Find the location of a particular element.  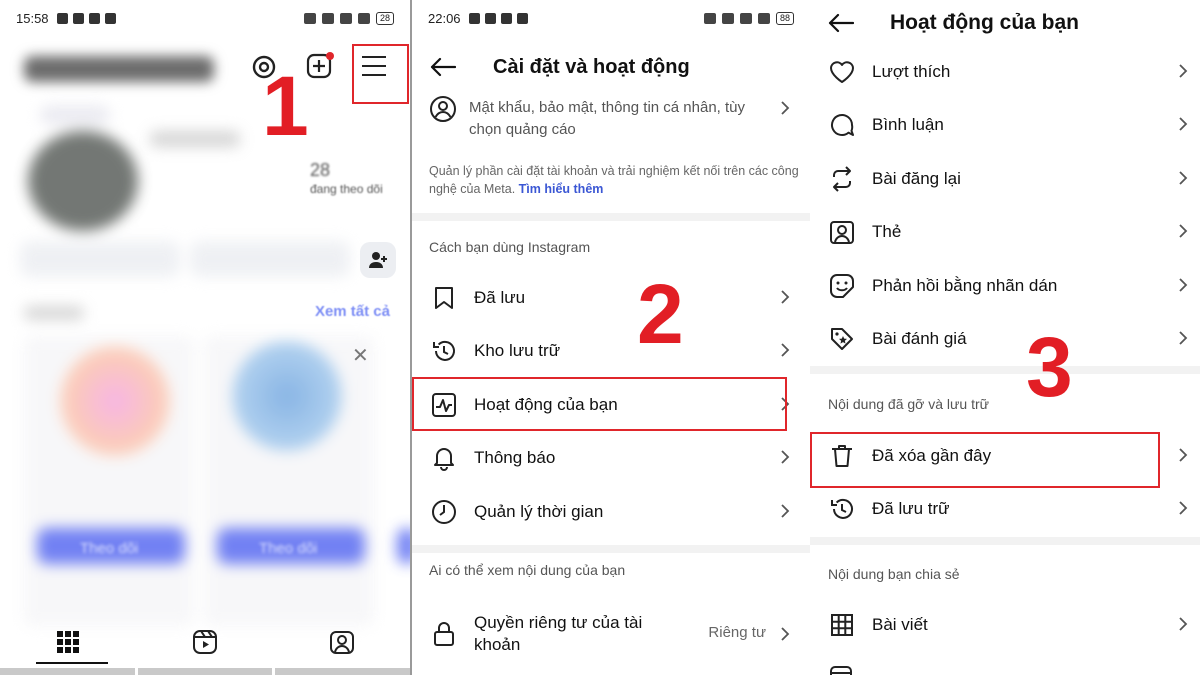

active-tab-indicator is located at coordinates (72, 663).